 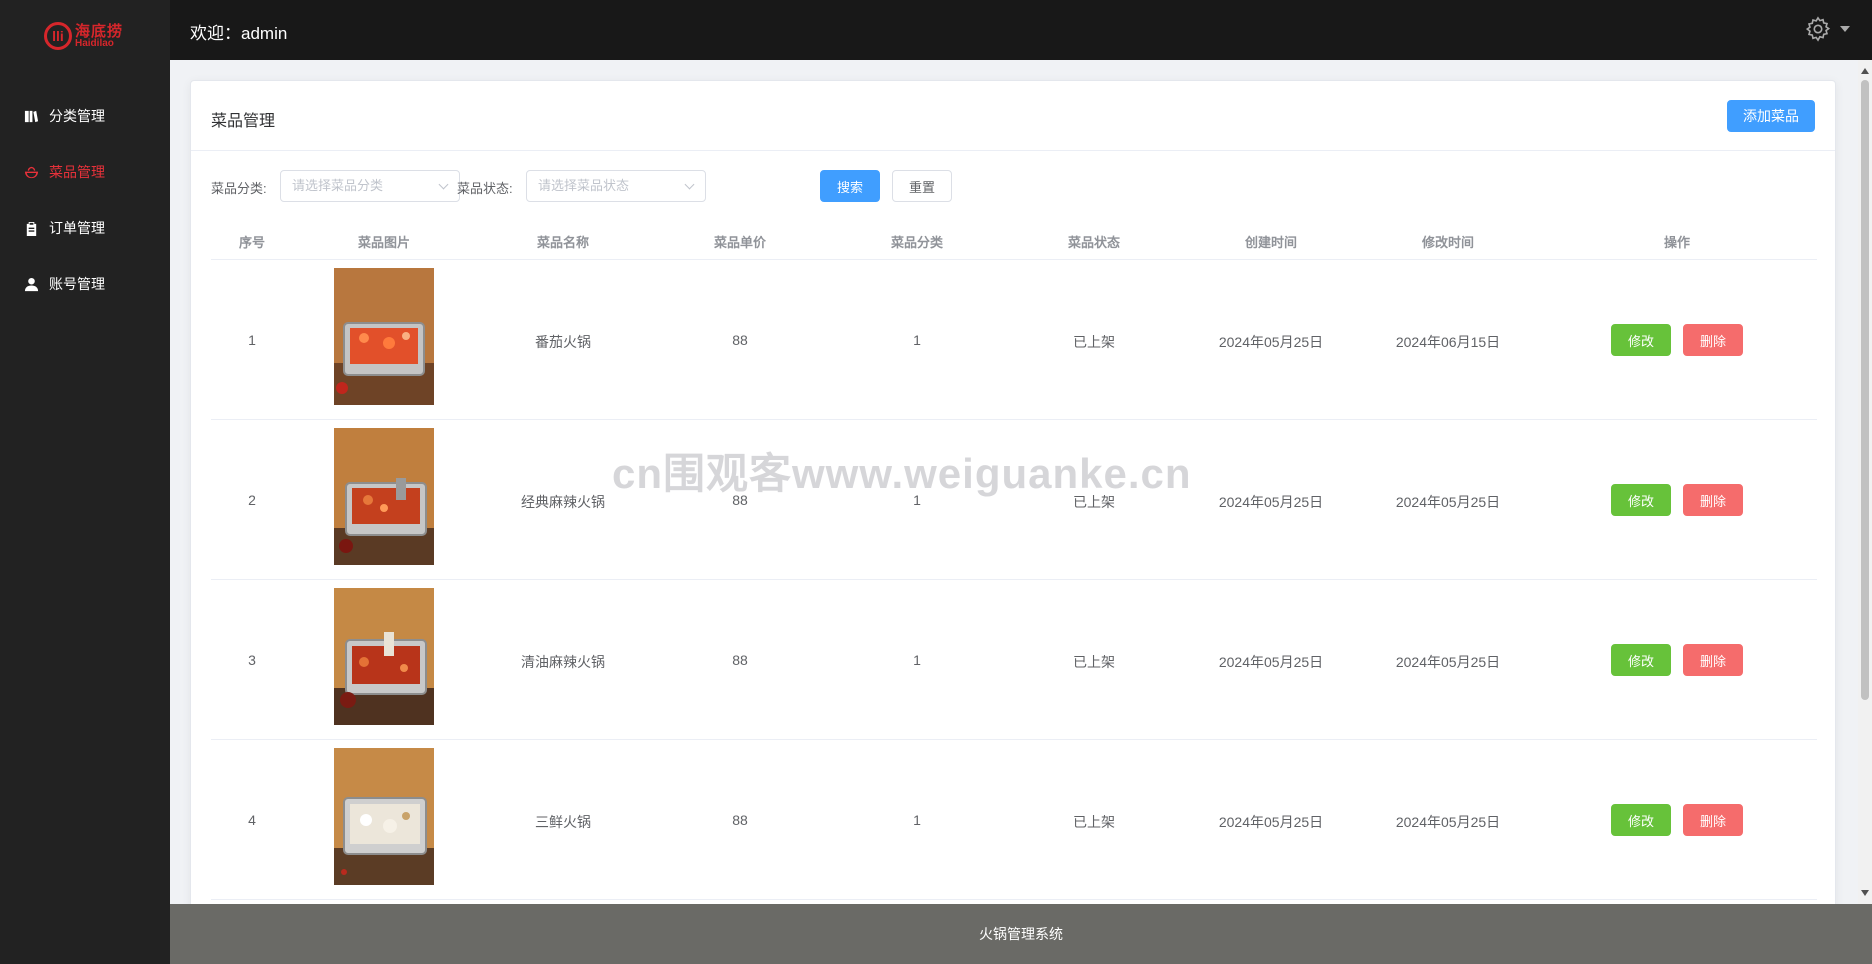 What do you see at coordinates (31, 284) in the screenshot?
I see `user-icon` at bounding box center [31, 284].